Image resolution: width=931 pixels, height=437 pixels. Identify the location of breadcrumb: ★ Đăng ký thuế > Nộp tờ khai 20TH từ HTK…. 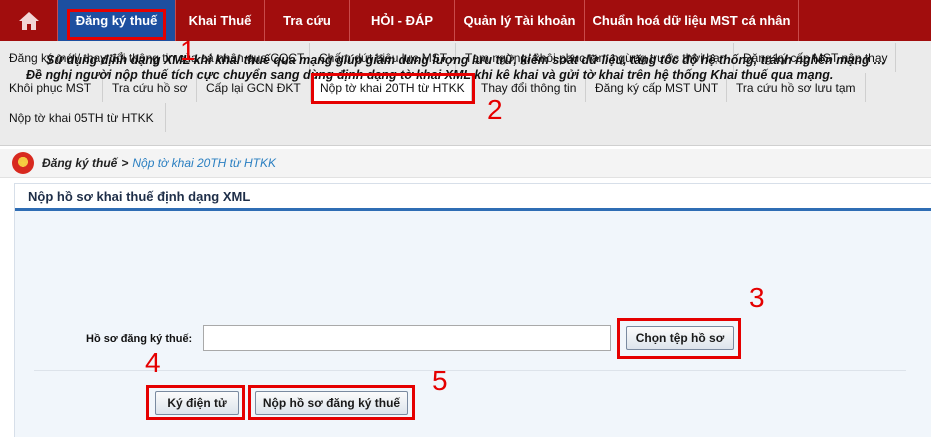
(465, 163).